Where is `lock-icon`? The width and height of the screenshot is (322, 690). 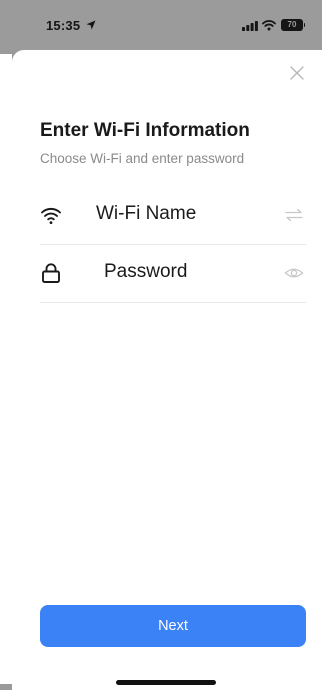
lock-icon is located at coordinates (51, 273).